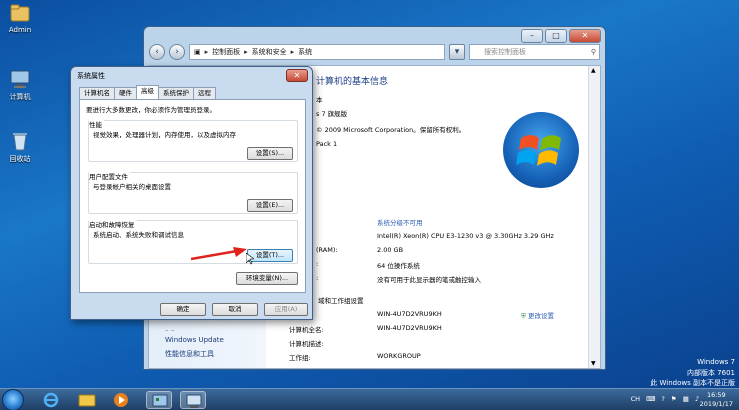  Describe the element at coordinates (674, 399) in the screenshot. I see `flag-icon: ⚑` at that location.